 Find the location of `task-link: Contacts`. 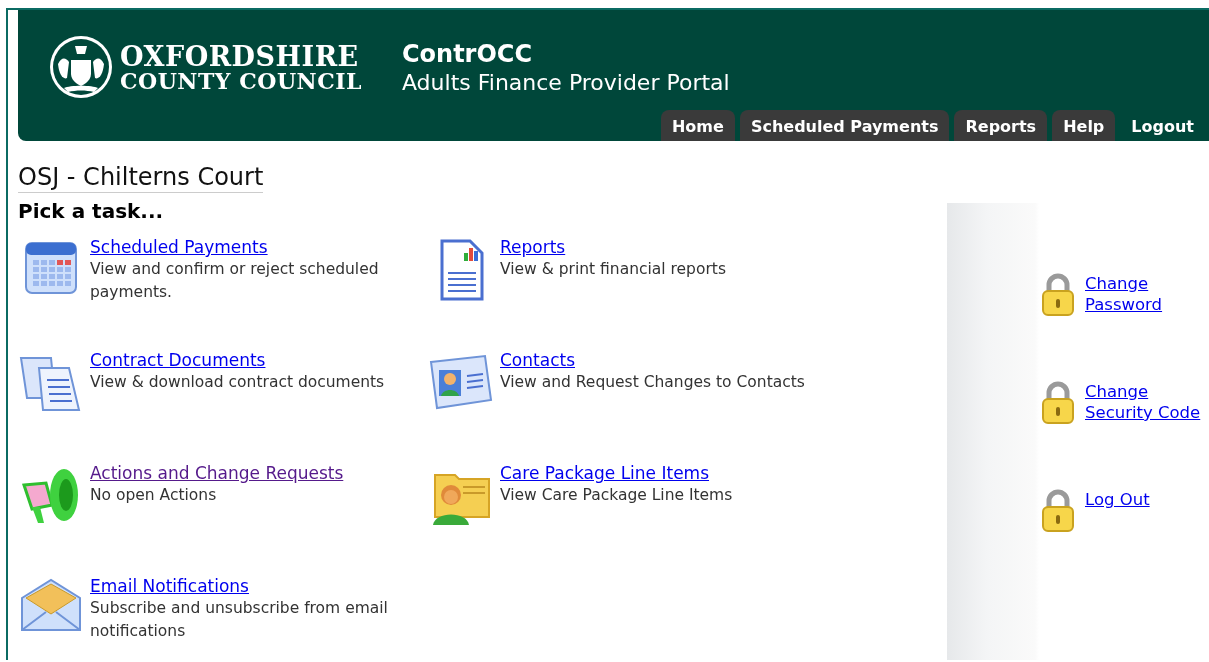

task-link: Contacts is located at coordinates (537, 360).